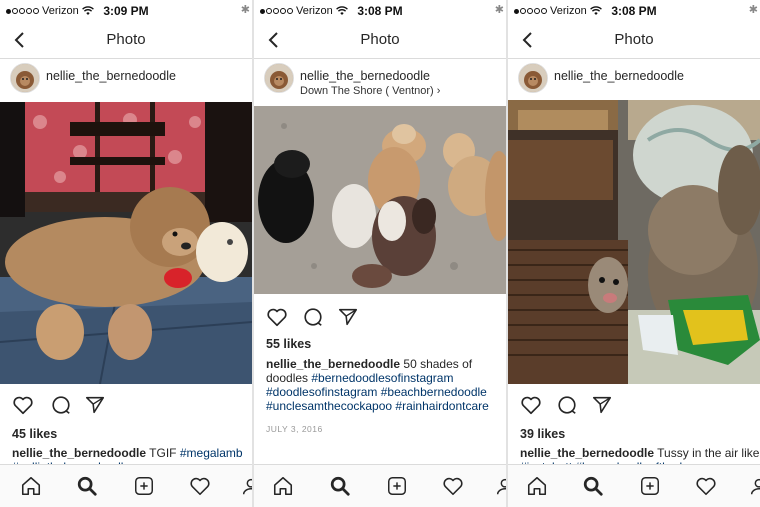 The image size is (760, 507). I want to click on caption-line: #doodlesofinstagram #beachbernedoodle, so click(386, 392).